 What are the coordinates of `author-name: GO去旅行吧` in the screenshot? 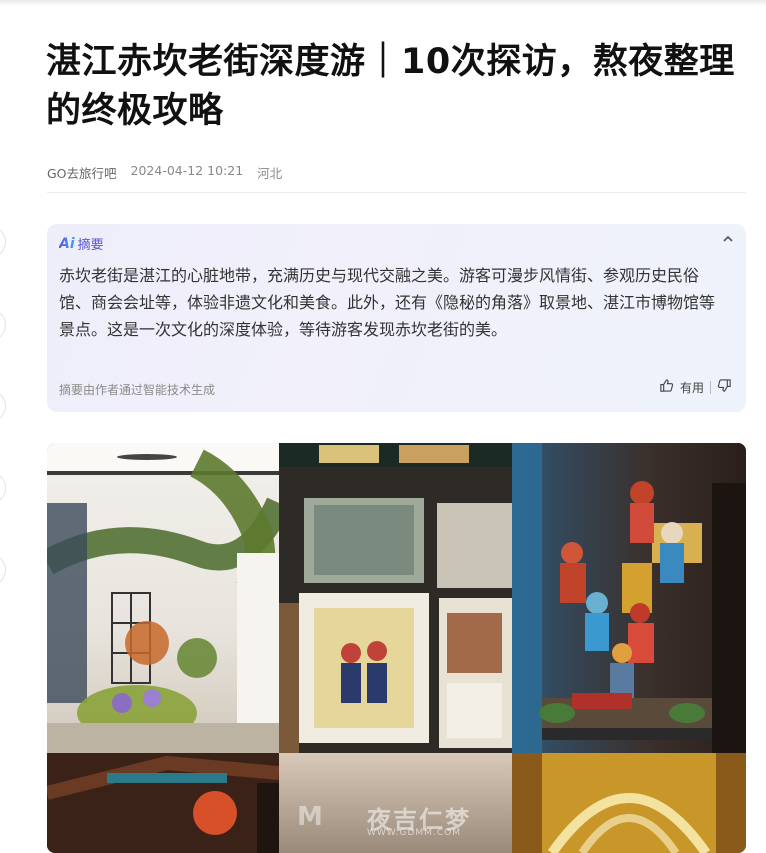 It's located at (82, 172).